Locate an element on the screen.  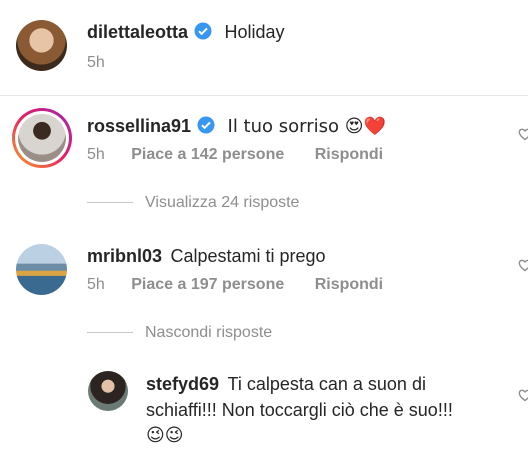
username: stefyd69 is located at coordinates (182, 384).